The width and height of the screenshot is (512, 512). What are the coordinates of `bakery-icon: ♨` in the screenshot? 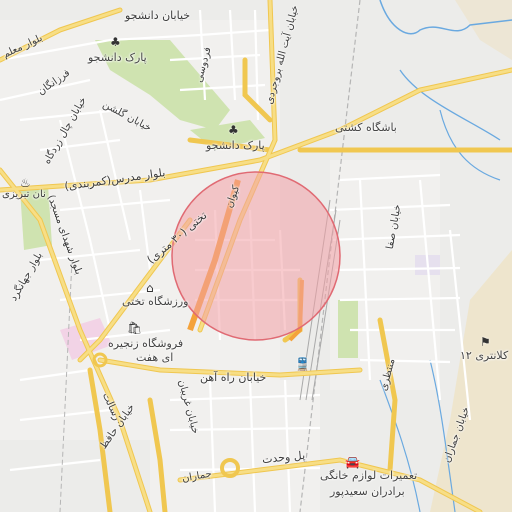 It's located at (25, 183).